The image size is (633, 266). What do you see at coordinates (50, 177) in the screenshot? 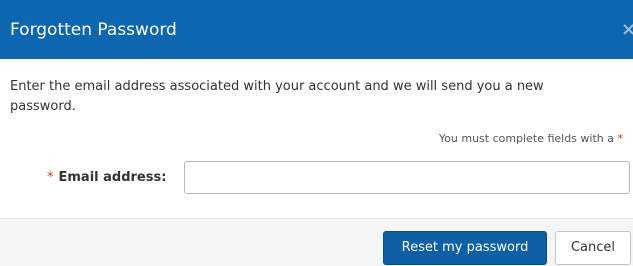
I see `email-required-asterisk: *` at bounding box center [50, 177].